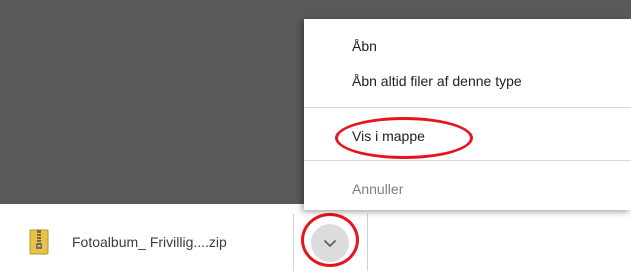 This screenshot has height=271, width=631. What do you see at coordinates (149, 242) in the screenshot?
I see `download-filename: Fotoalbum_ Frivillig....zip` at bounding box center [149, 242].